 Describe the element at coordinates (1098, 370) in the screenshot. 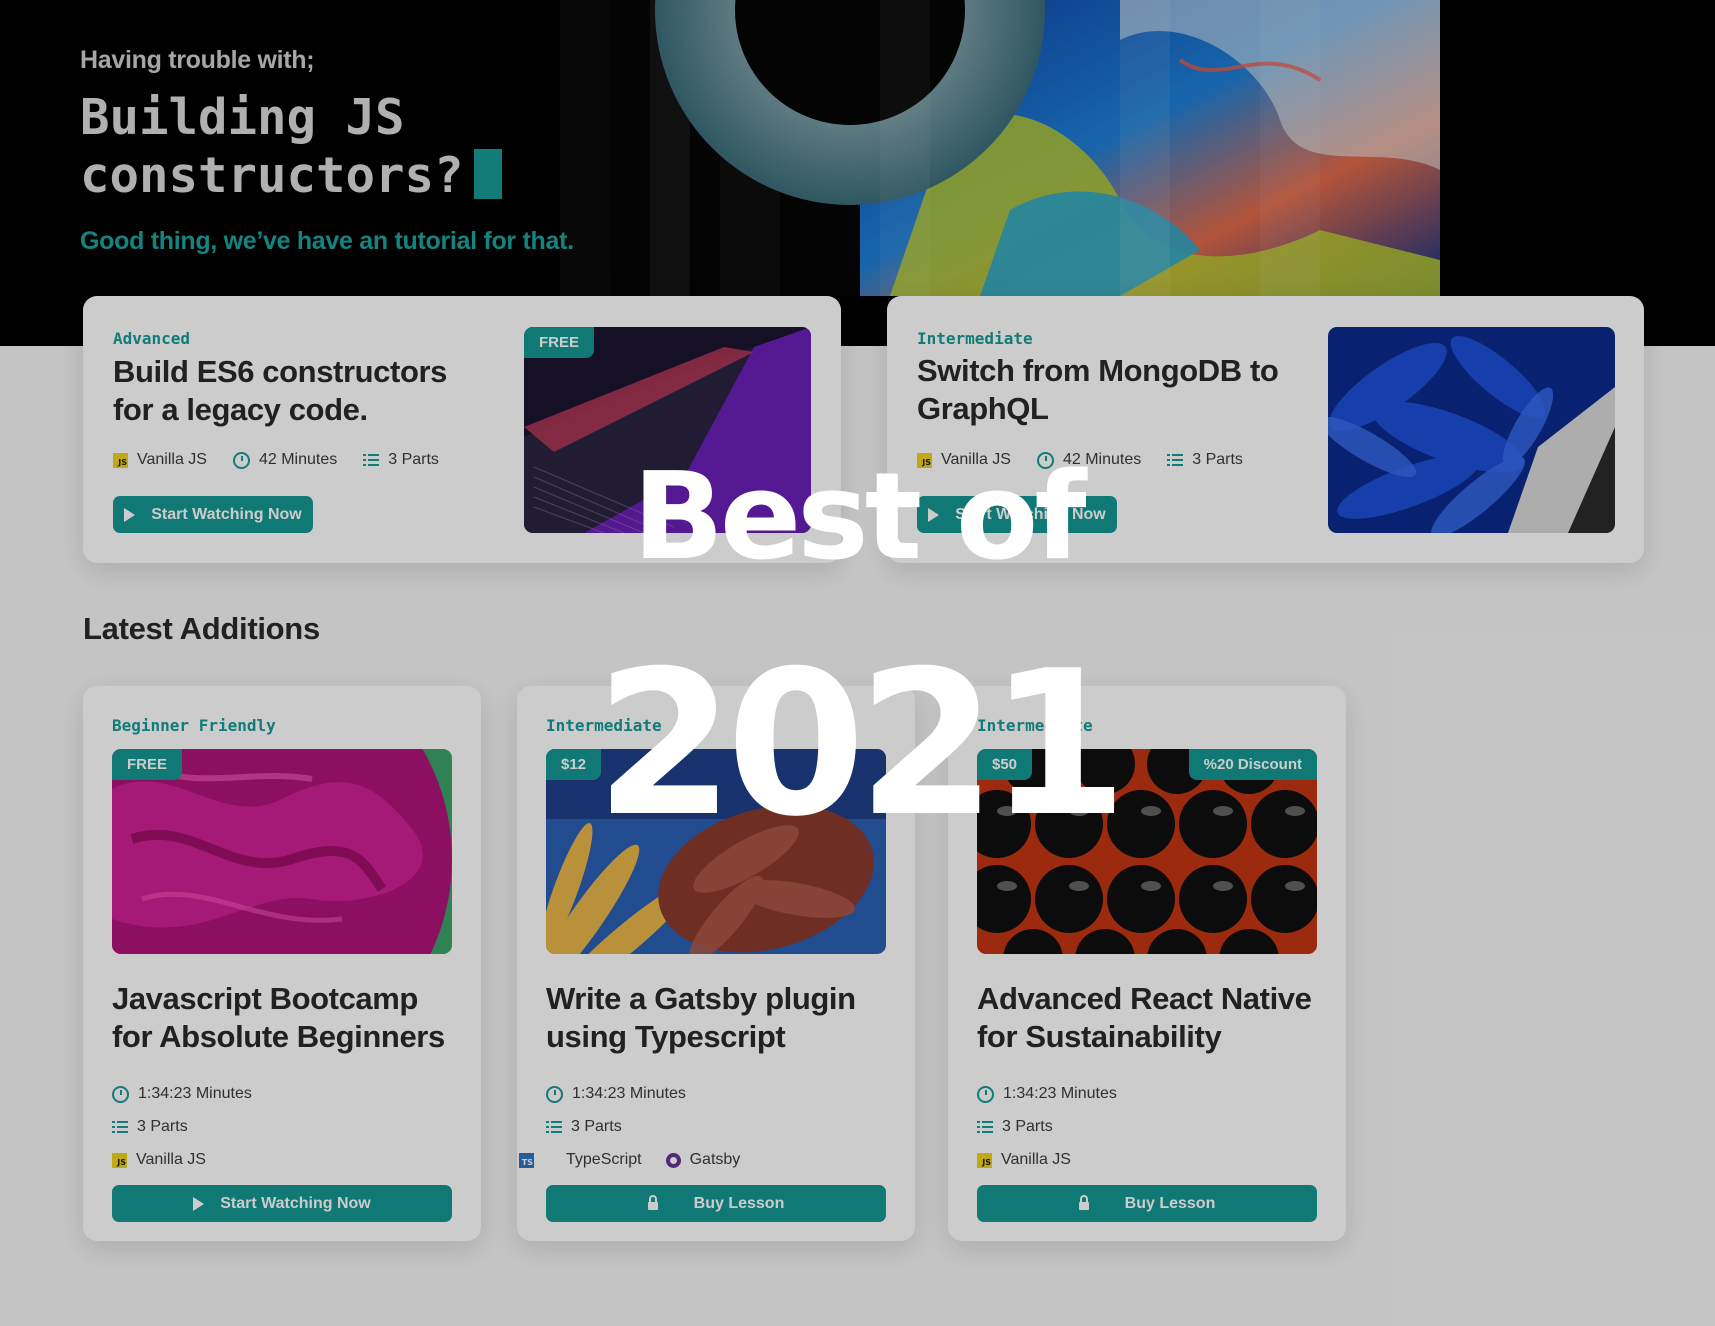

I see `card-title-line1: Switch from MongoDB to` at that location.